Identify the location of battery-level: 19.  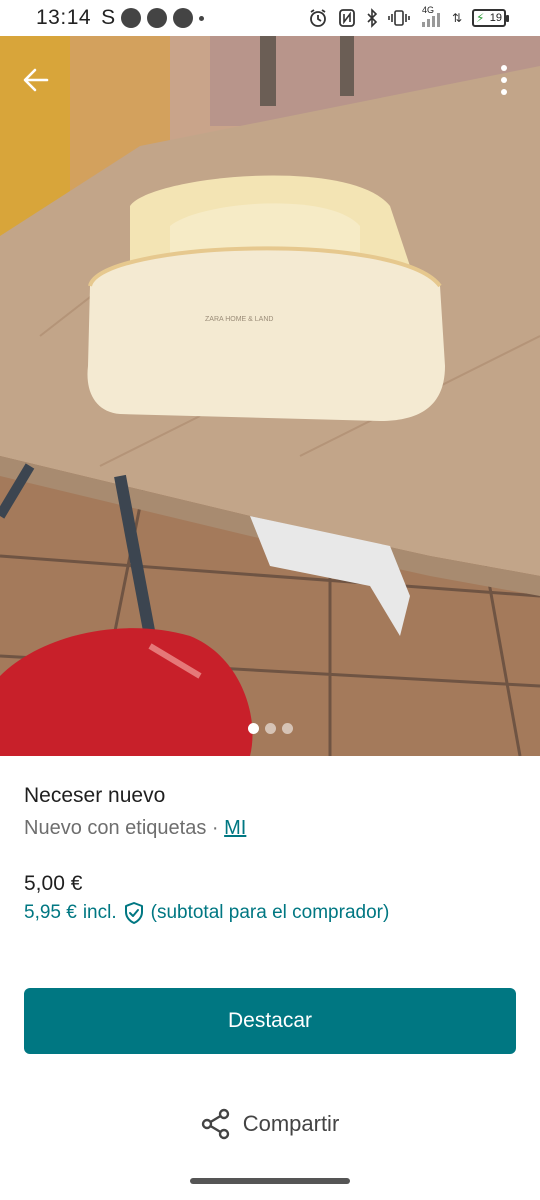
(495, 18).